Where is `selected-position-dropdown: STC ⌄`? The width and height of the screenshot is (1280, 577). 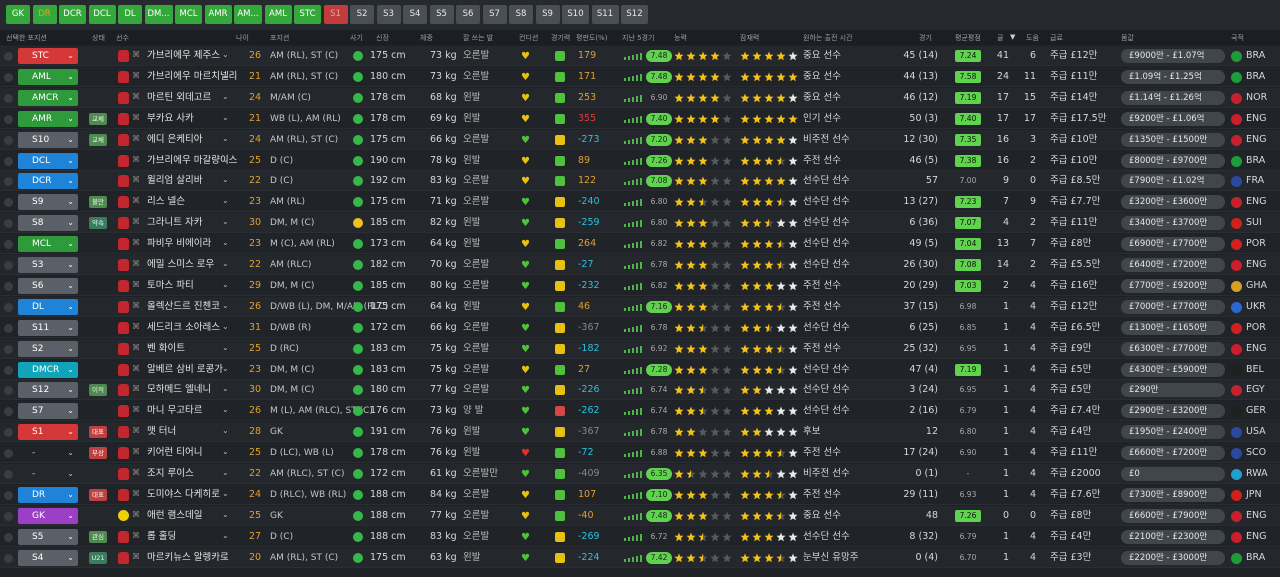 selected-position-dropdown: STC ⌄ is located at coordinates (48, 56).